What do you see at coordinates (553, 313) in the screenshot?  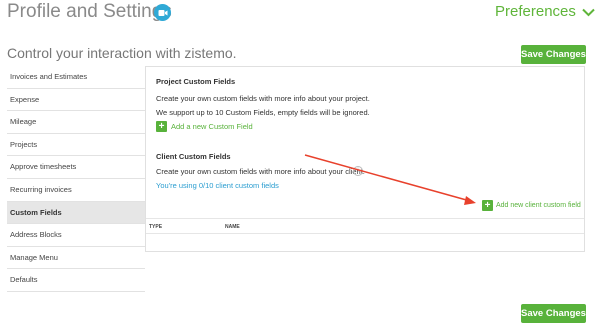 I see `save-changes-button-bottom: Save Changes` at bounding box center [553, 313].